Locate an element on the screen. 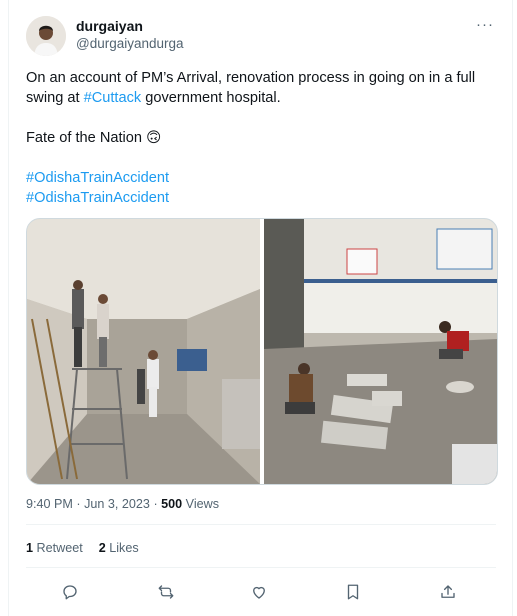 This screenshot has width=517, height=616. retweets-stat: 1 Retweet is located at coordinates (54, 548).